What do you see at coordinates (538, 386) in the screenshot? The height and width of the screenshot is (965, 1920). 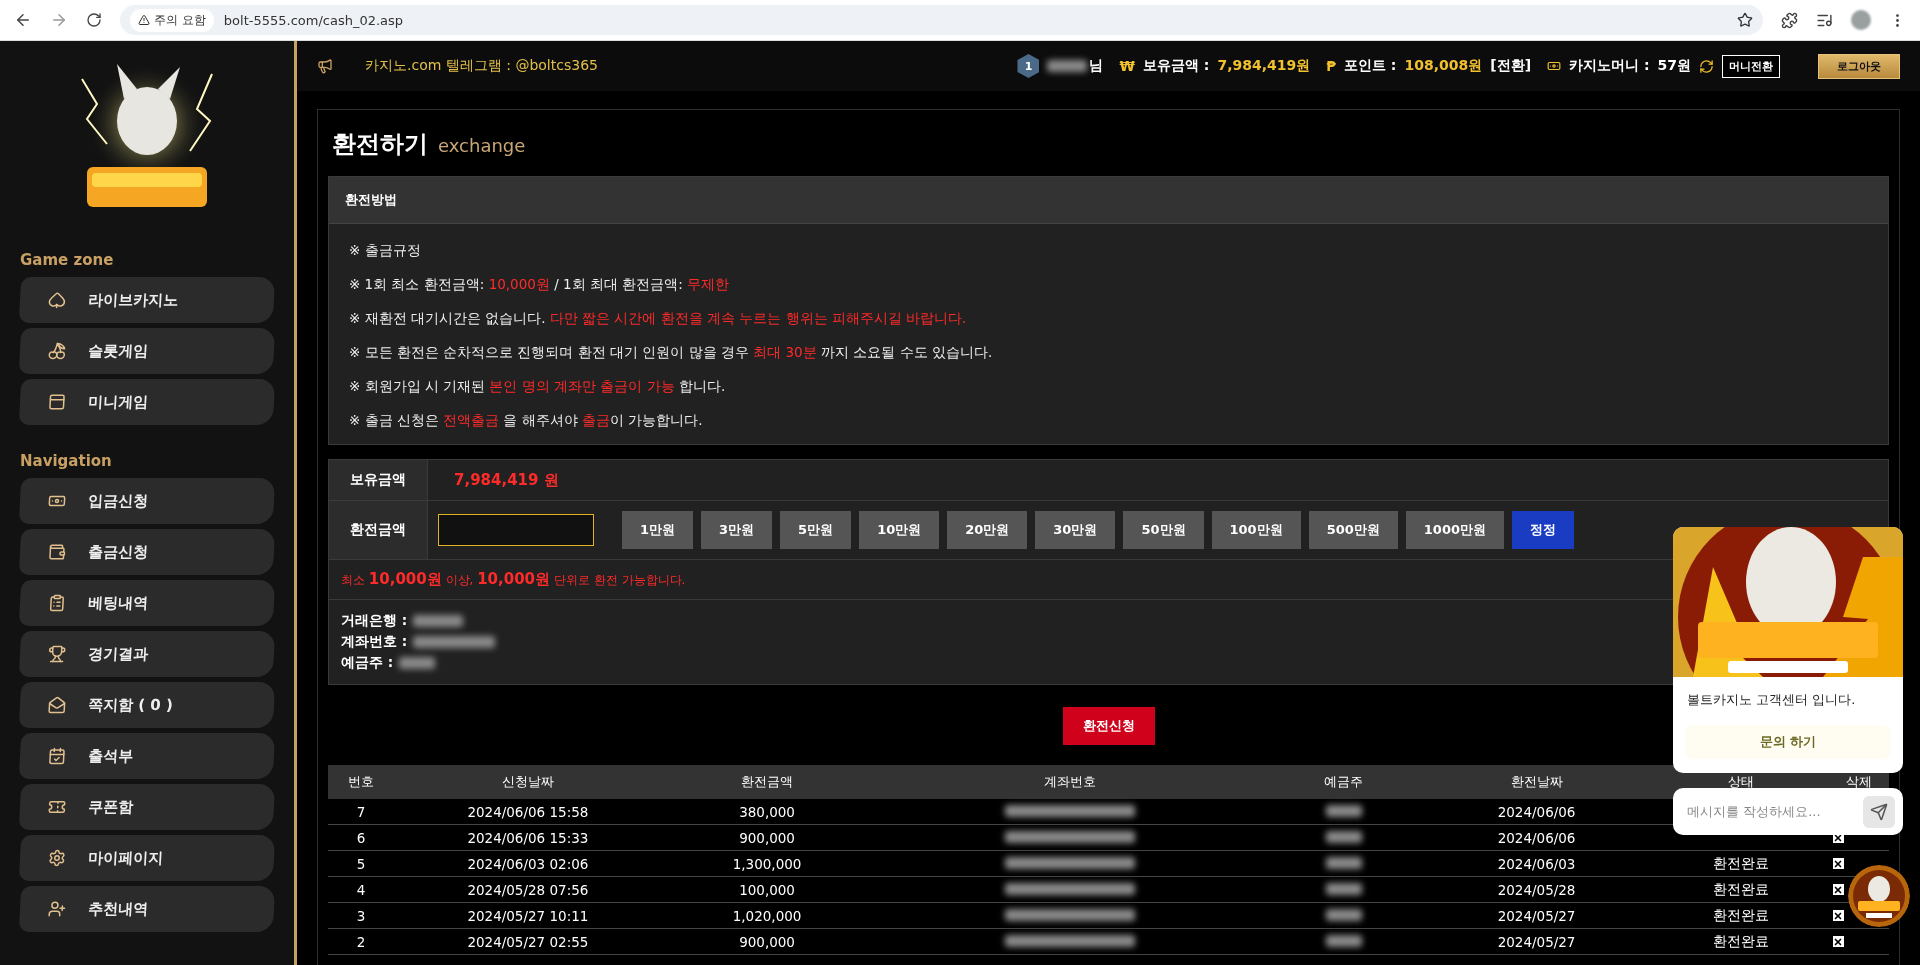 I see `notice-line: ※ 회원가입 시 기재된 본인 명의 계좌만 출금이 가능 합니다.` at bounding box center [538, 386].